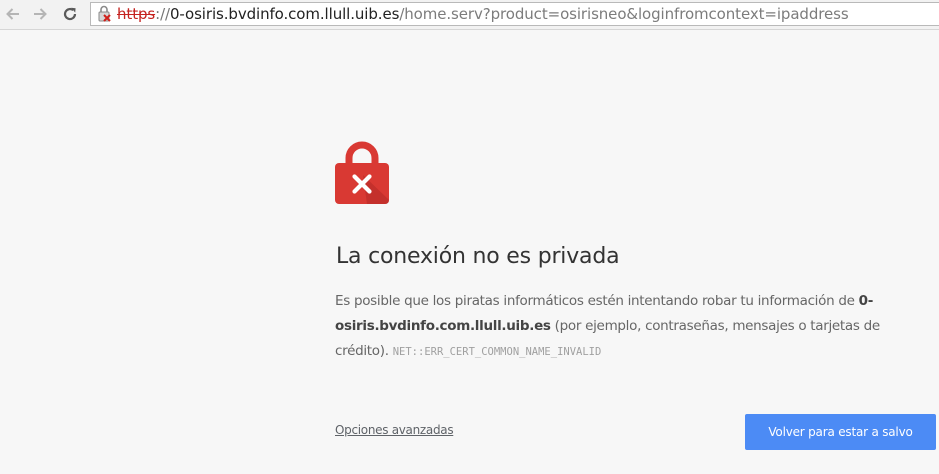  What do you see at coordinates (284, 14) in the screenshot?
I see `url-host: 0-osiris.bvdinfo.com.llull.uib.es` at bounding box center [284, 14].